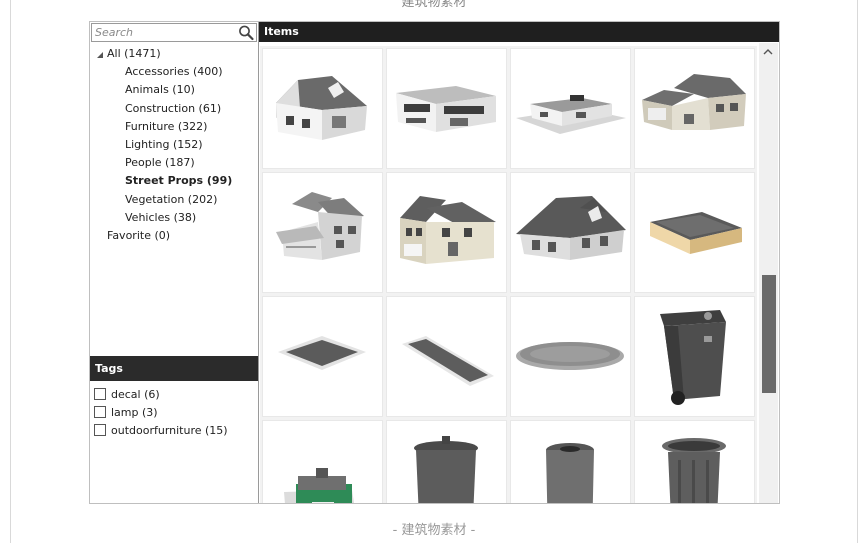 This screenshot has width=868, height=543. What do you see at coordinates (446, 469) in the screenshot?
I see `trash-can-icon` at bounding box center [446, 469].